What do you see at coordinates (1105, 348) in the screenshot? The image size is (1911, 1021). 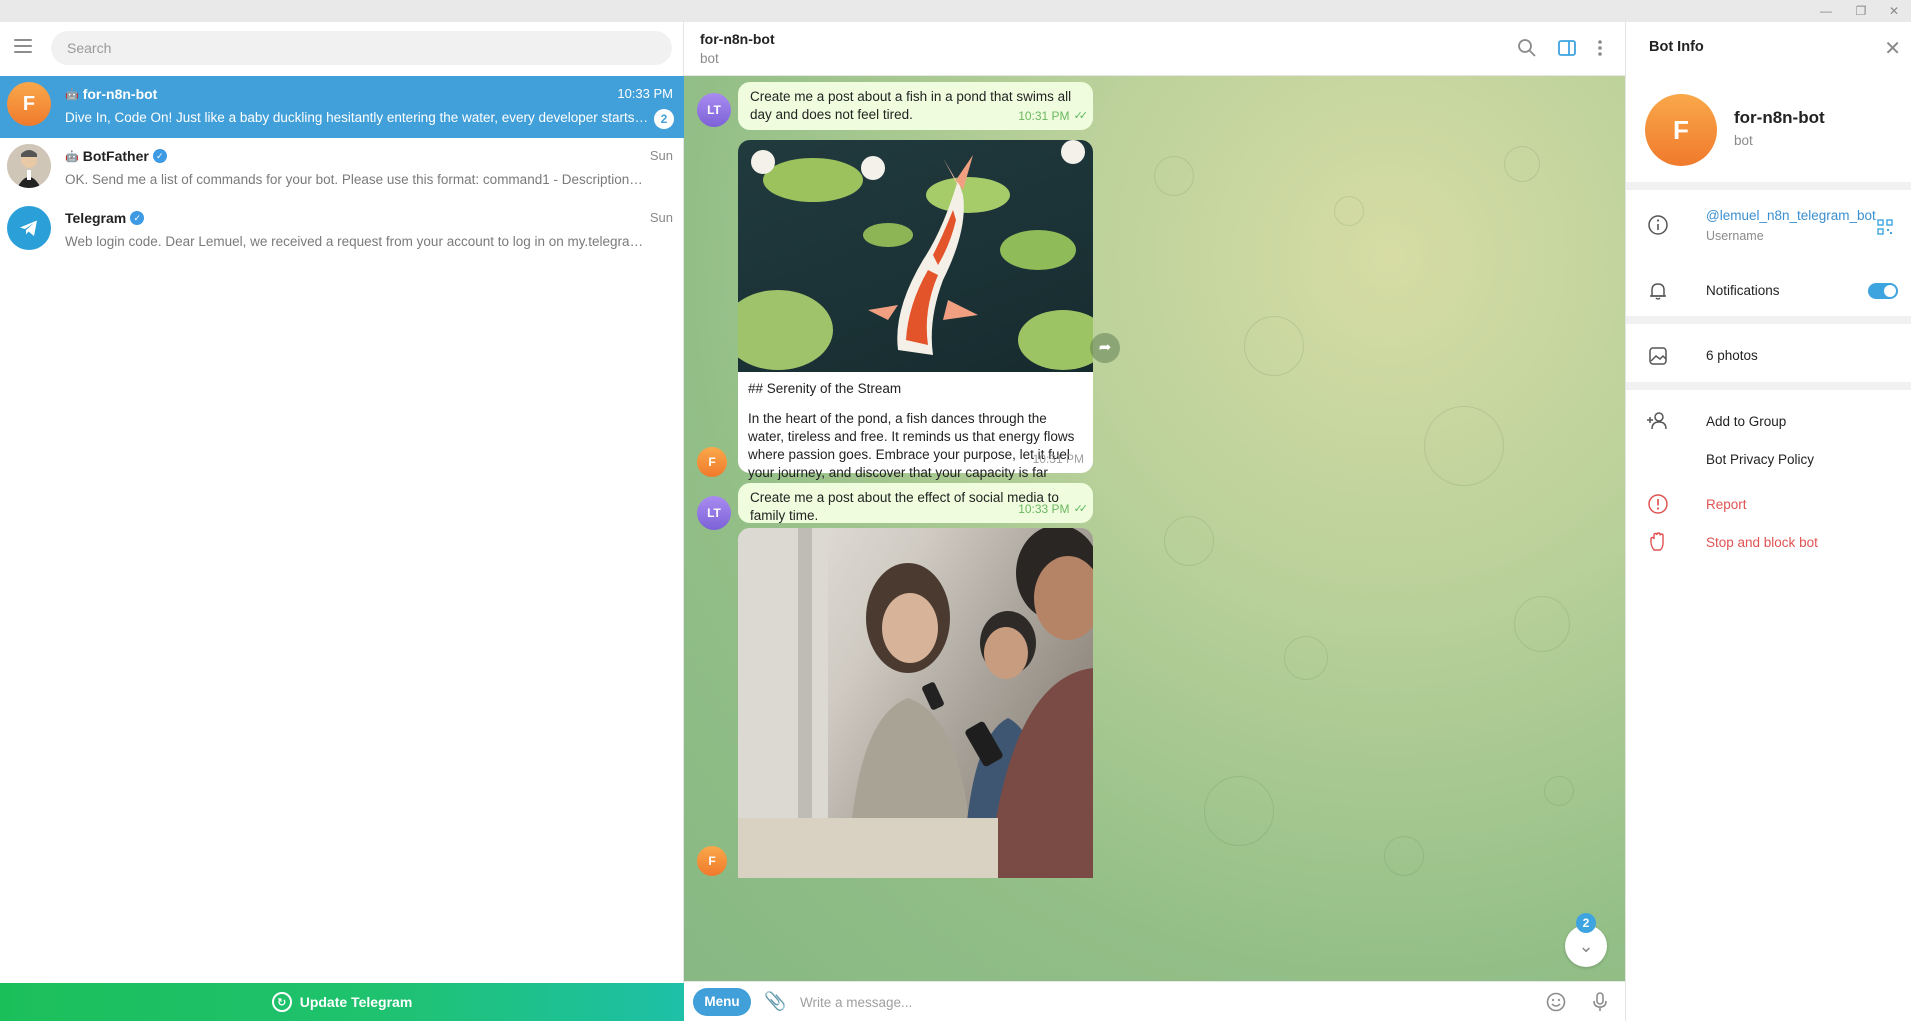 I see `forward-icon: ➦` at bounding box center [1105, 348].